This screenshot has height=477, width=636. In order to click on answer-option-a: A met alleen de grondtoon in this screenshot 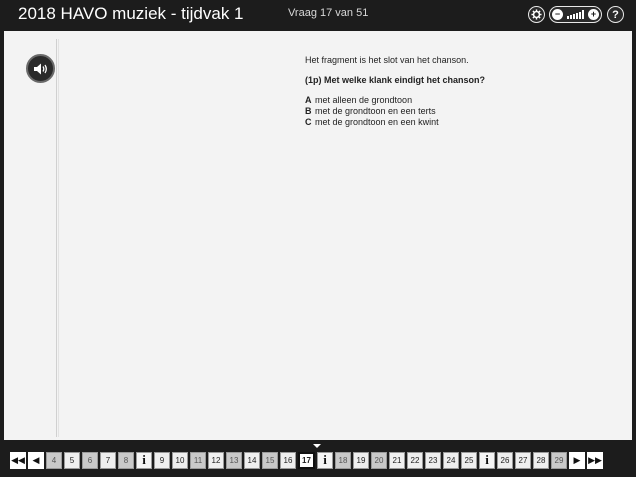, I will do `click(465, 100)`.